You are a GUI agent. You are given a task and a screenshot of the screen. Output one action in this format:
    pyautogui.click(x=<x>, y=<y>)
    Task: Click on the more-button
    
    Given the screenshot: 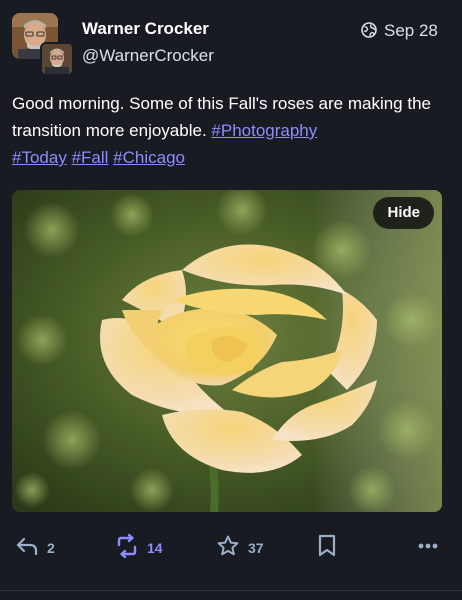 What is the action you would take?
    pyautogui.click(x=428, y=548)
    